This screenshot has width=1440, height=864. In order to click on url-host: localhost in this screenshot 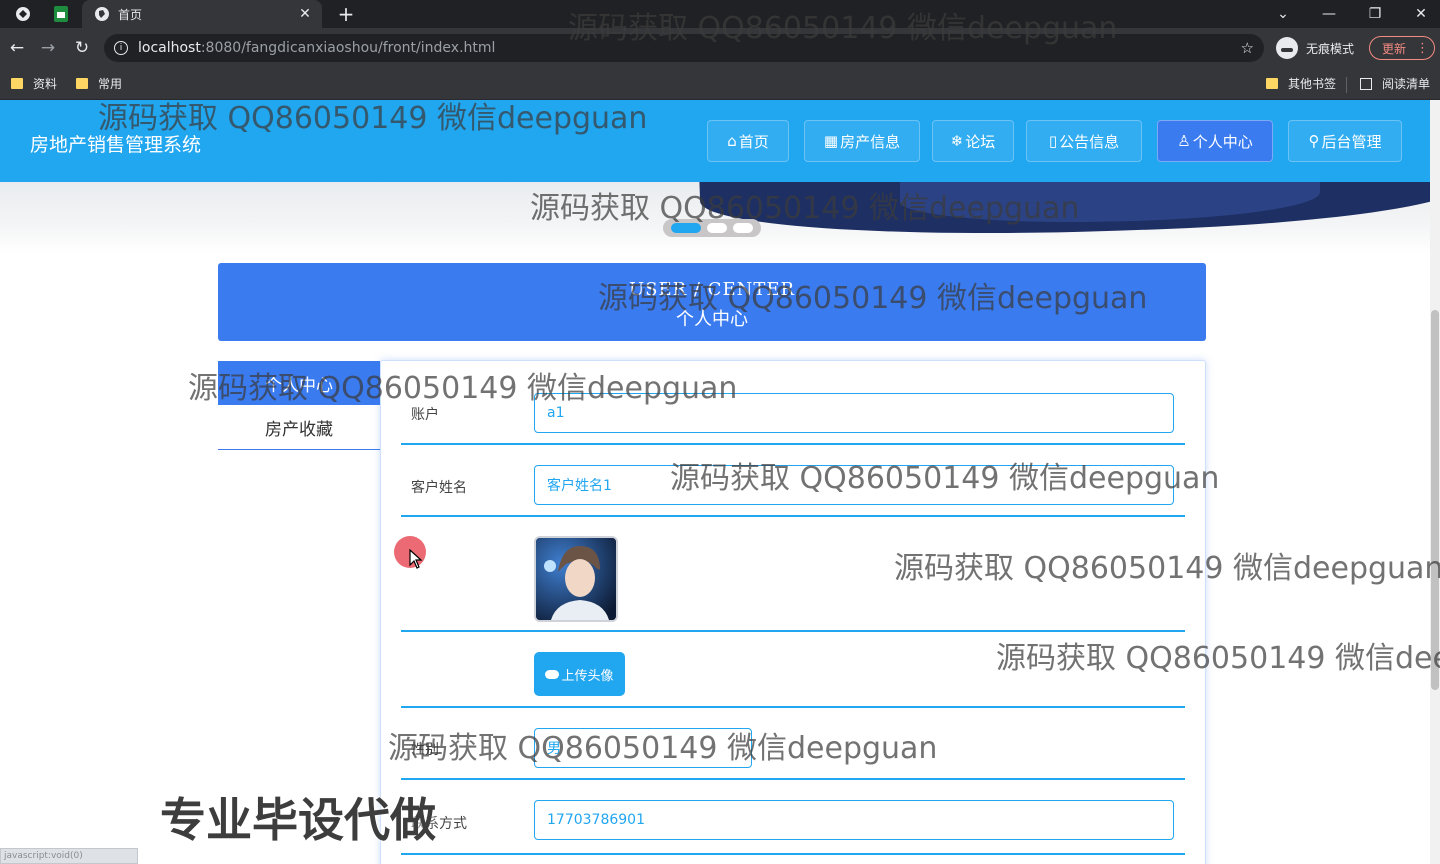, I will do `click(169, 48)`.